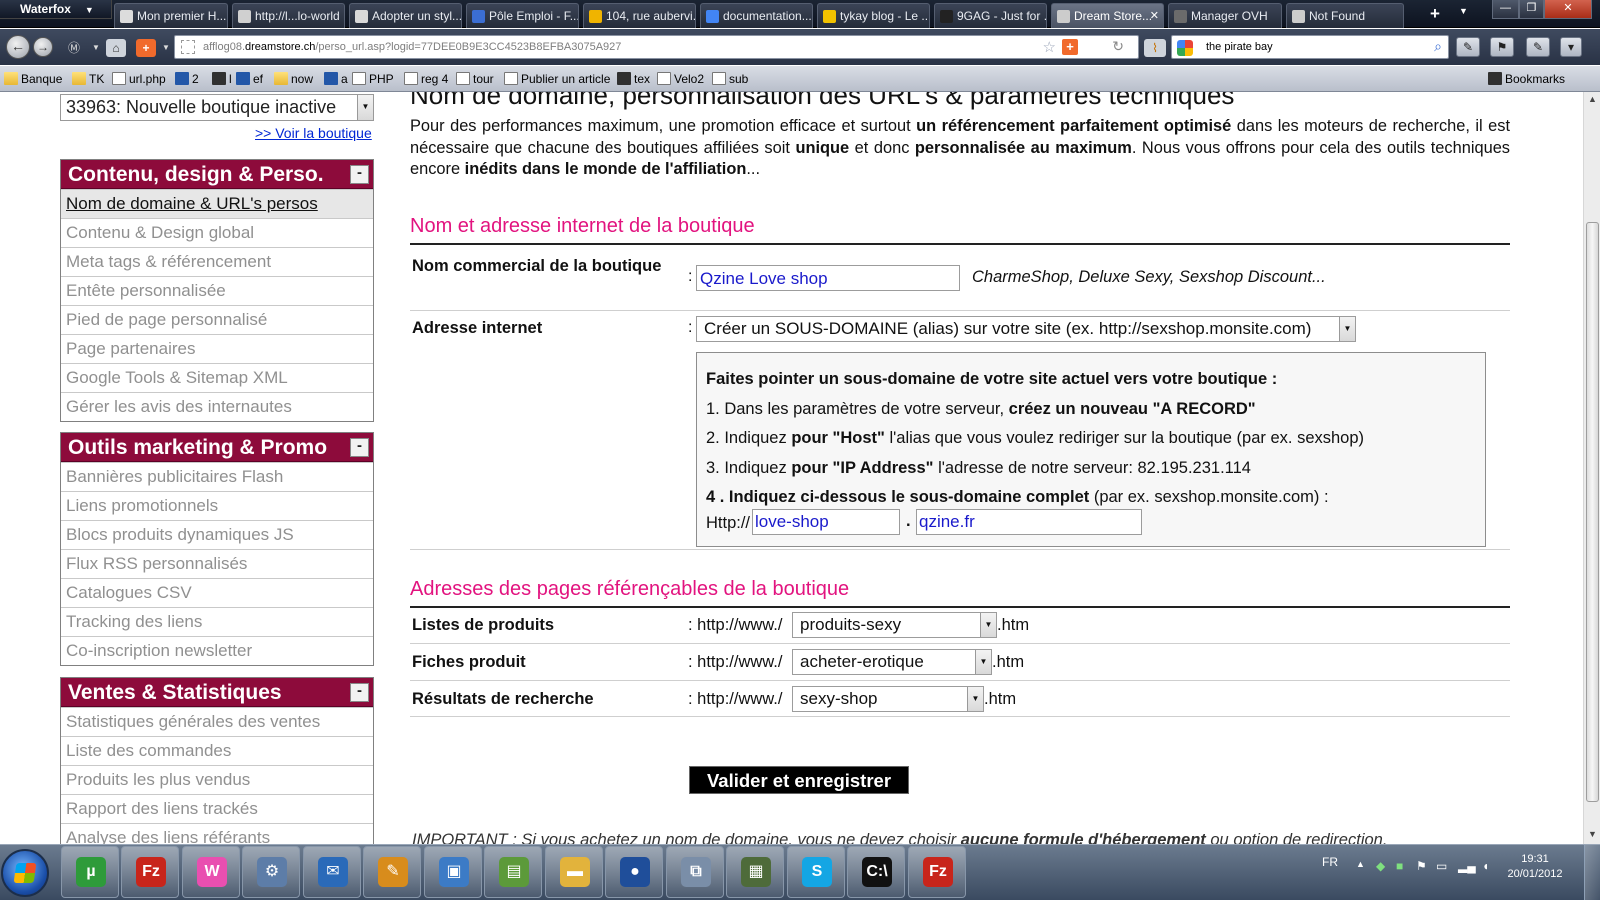 This screenshot has height=900, width=1600. I want to click on bookmarks-menu: Bookmarks, so click(1526, 79).